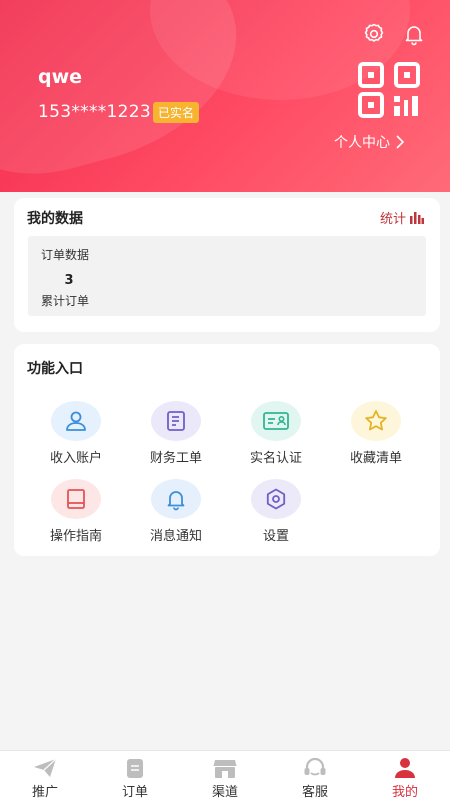  Describe the element at coordinates (76, 421) in the screenshot. I see `user-icon` at that location.